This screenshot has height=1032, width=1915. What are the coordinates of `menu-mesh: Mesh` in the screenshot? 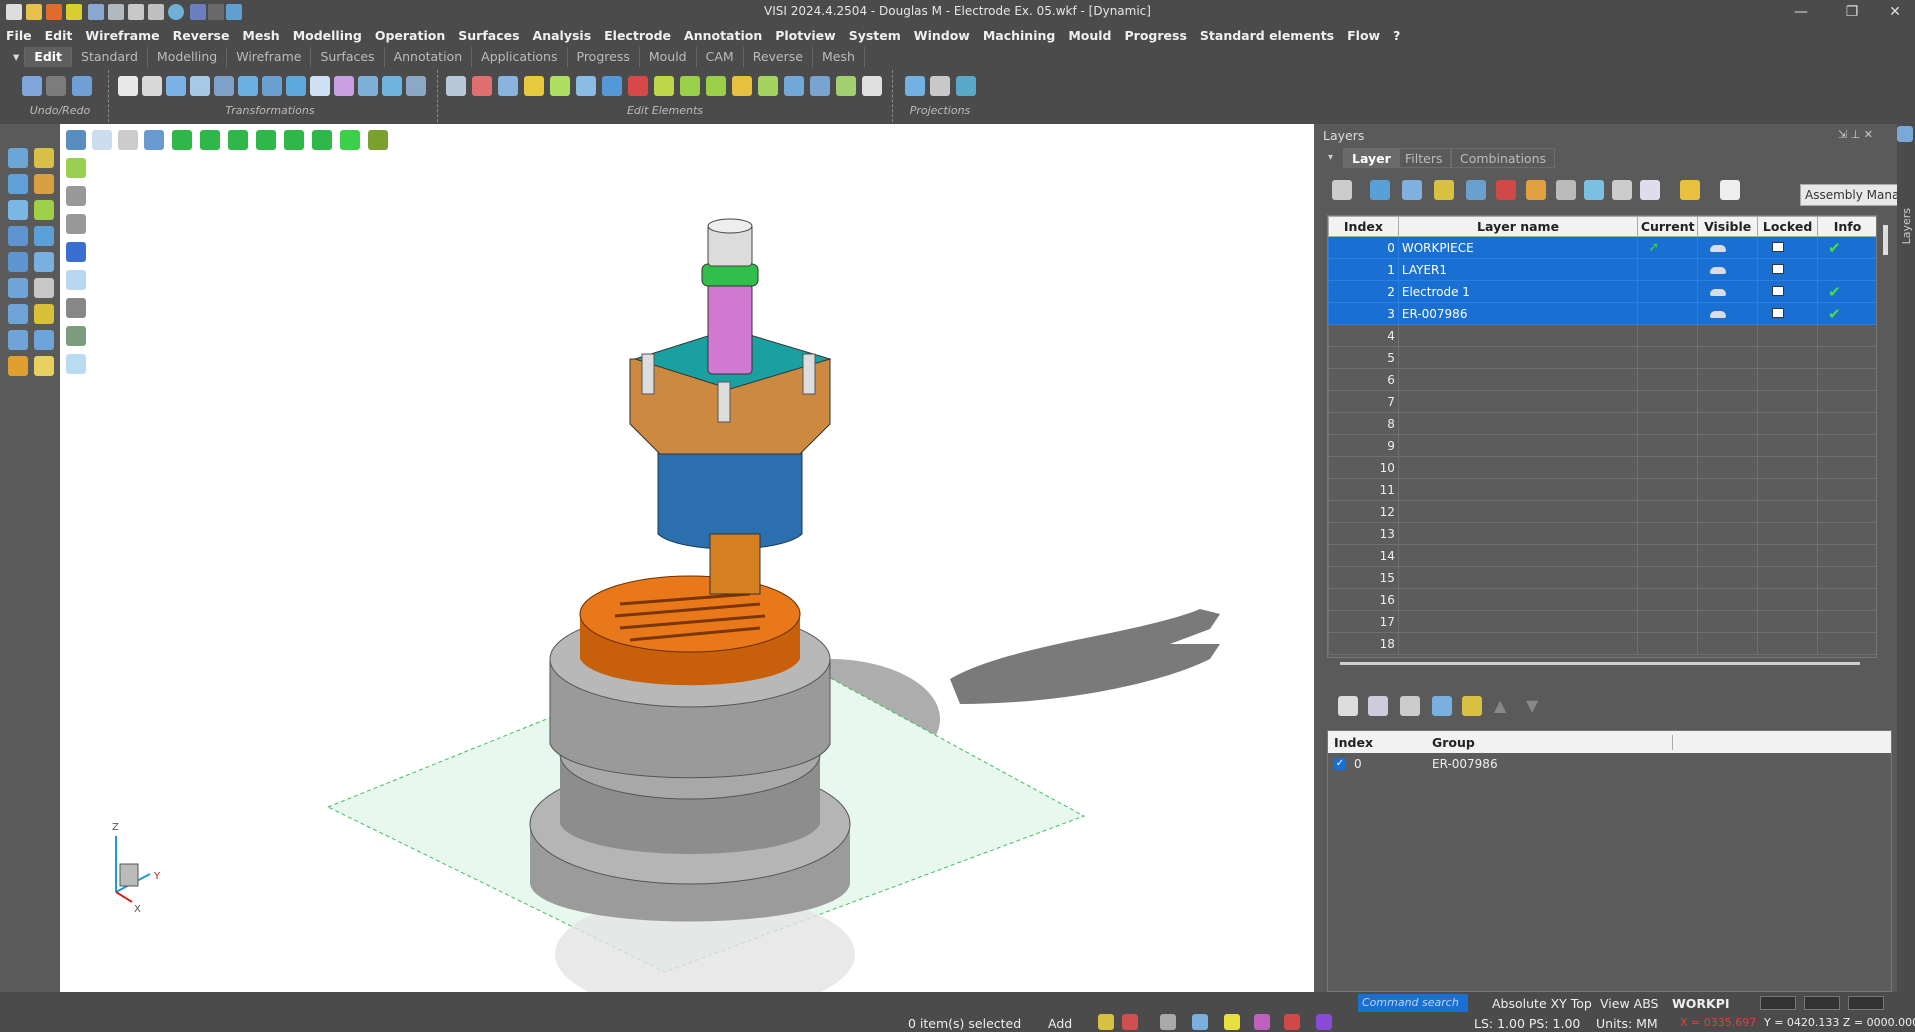 It's located at (260, 35).